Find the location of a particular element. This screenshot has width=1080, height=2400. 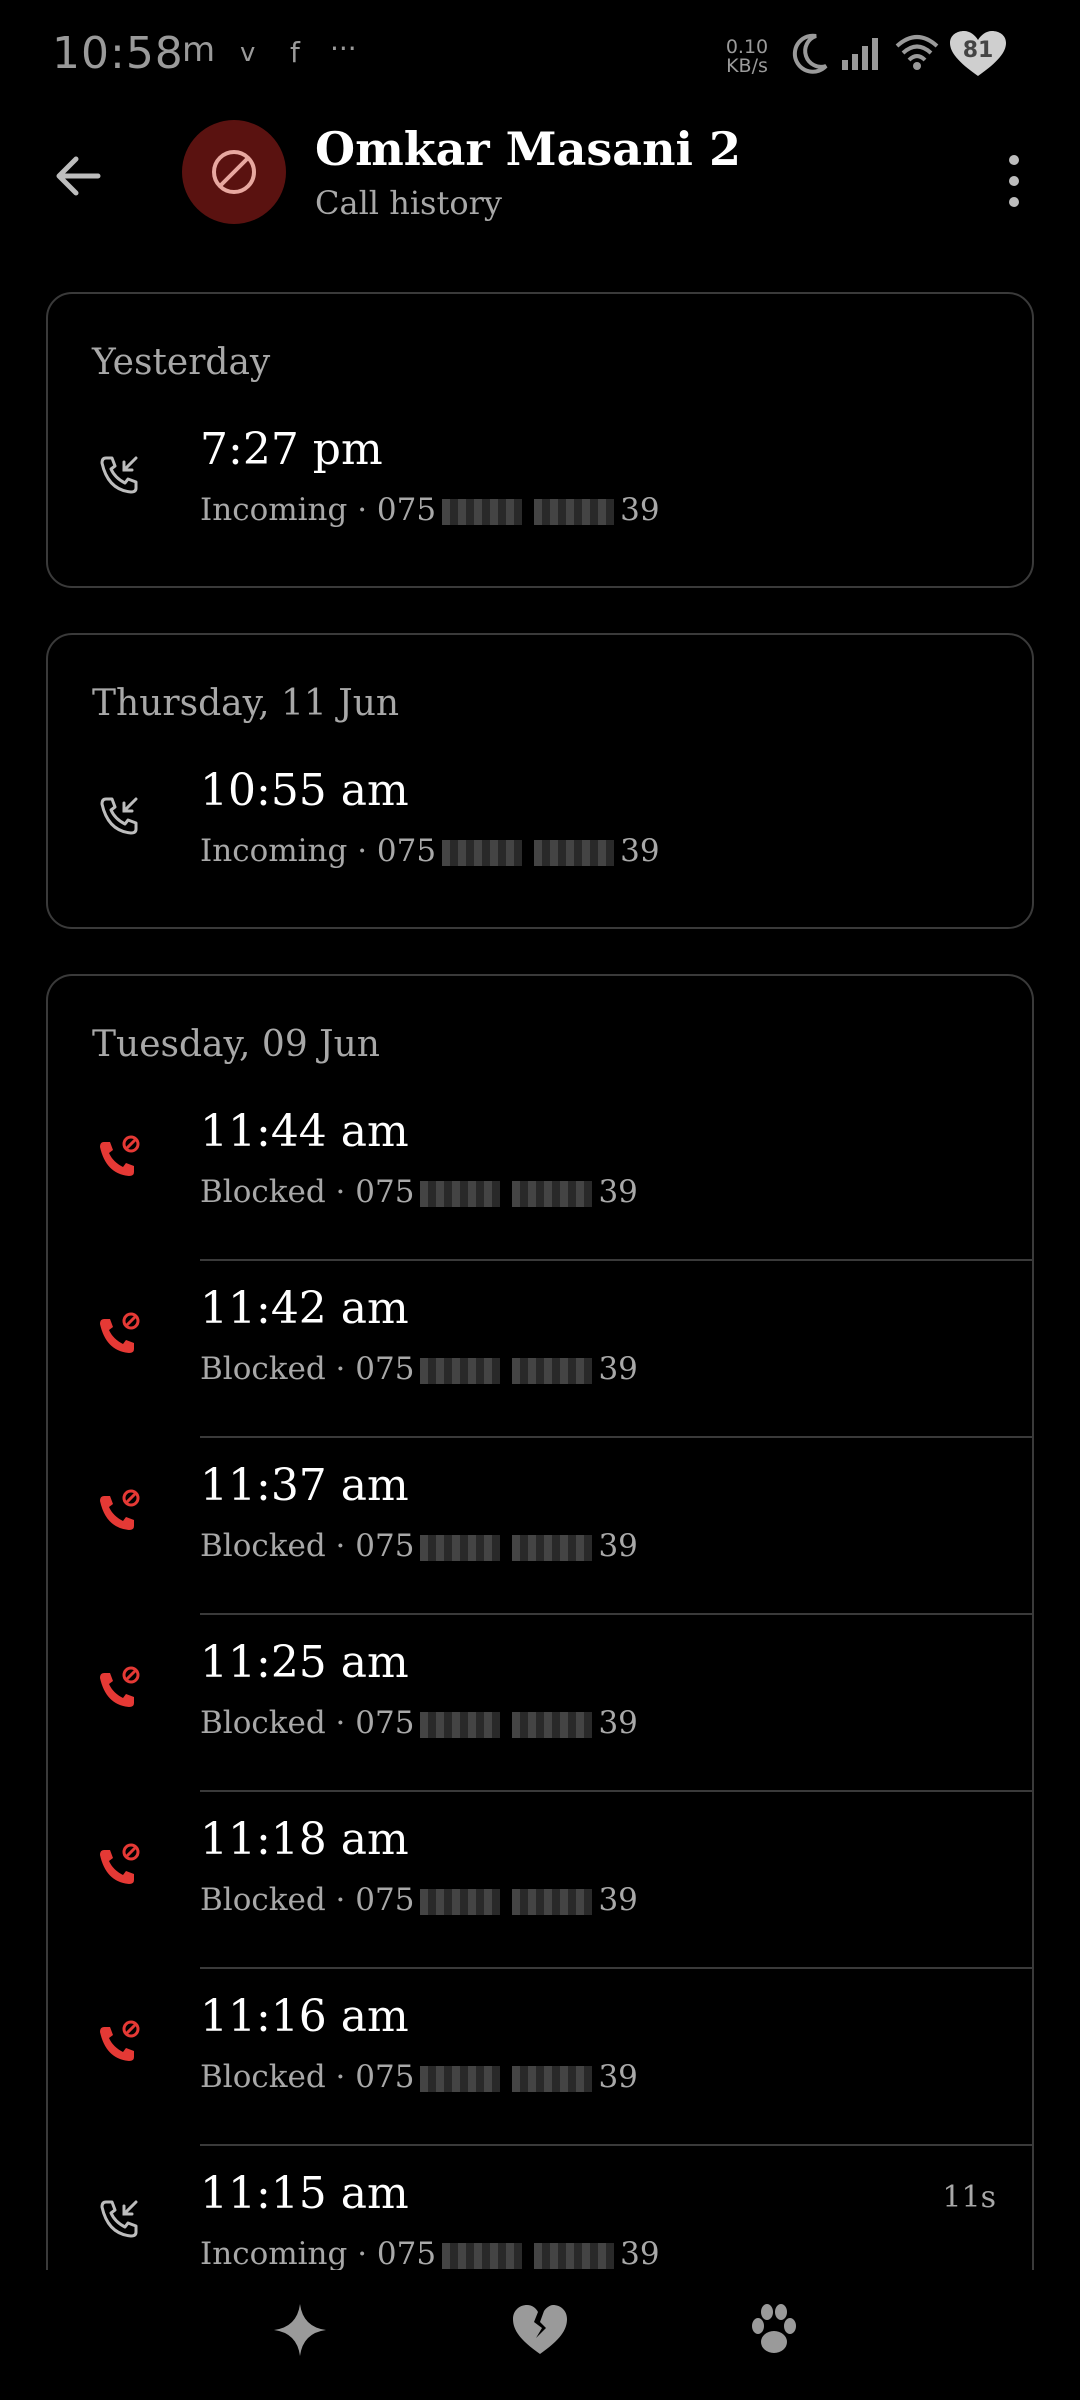

call-row: 11:25 am Blocked · 075 39 is located at coordinates (542, 1703).